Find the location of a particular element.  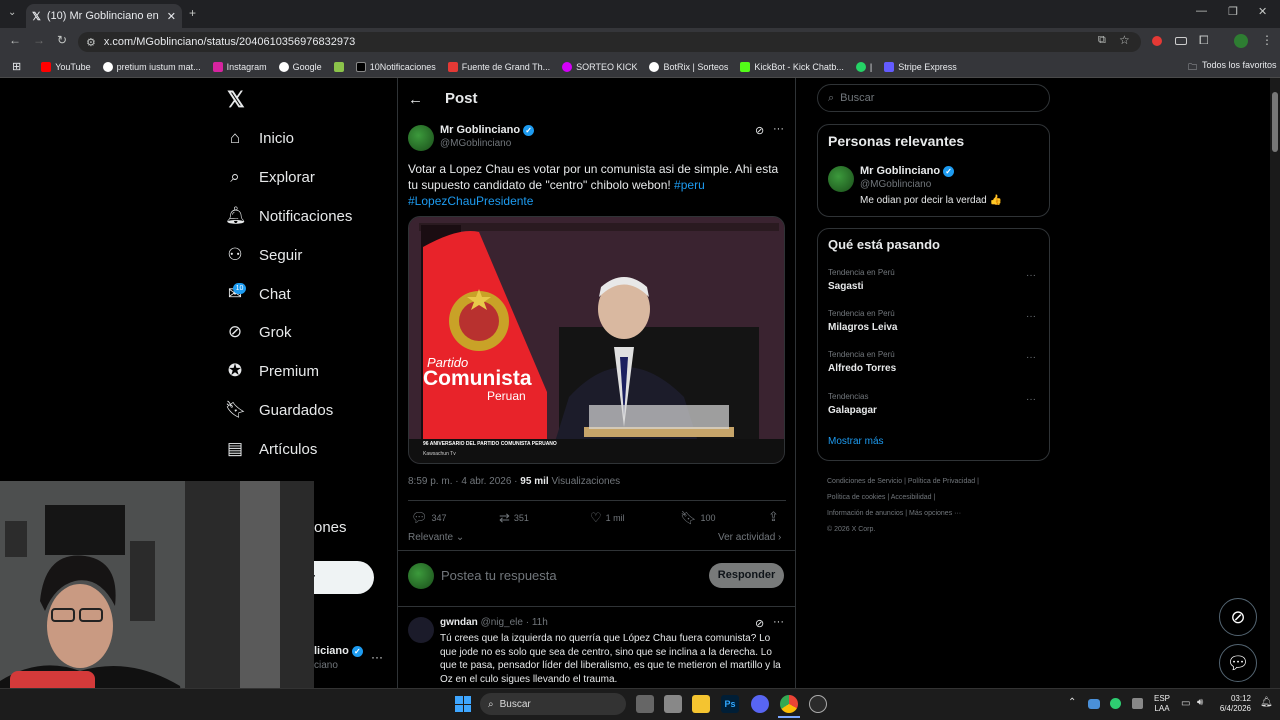

close-window-icon: ✕ is located at coordinates (1262, 11).